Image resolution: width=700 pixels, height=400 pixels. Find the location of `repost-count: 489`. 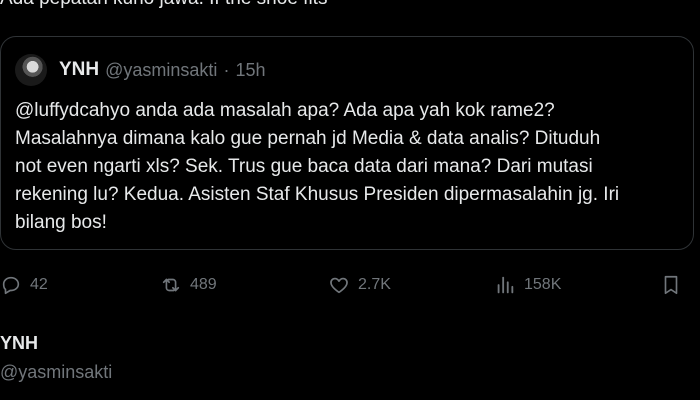

repost-count: 489 is located at coordinates (203, 284).